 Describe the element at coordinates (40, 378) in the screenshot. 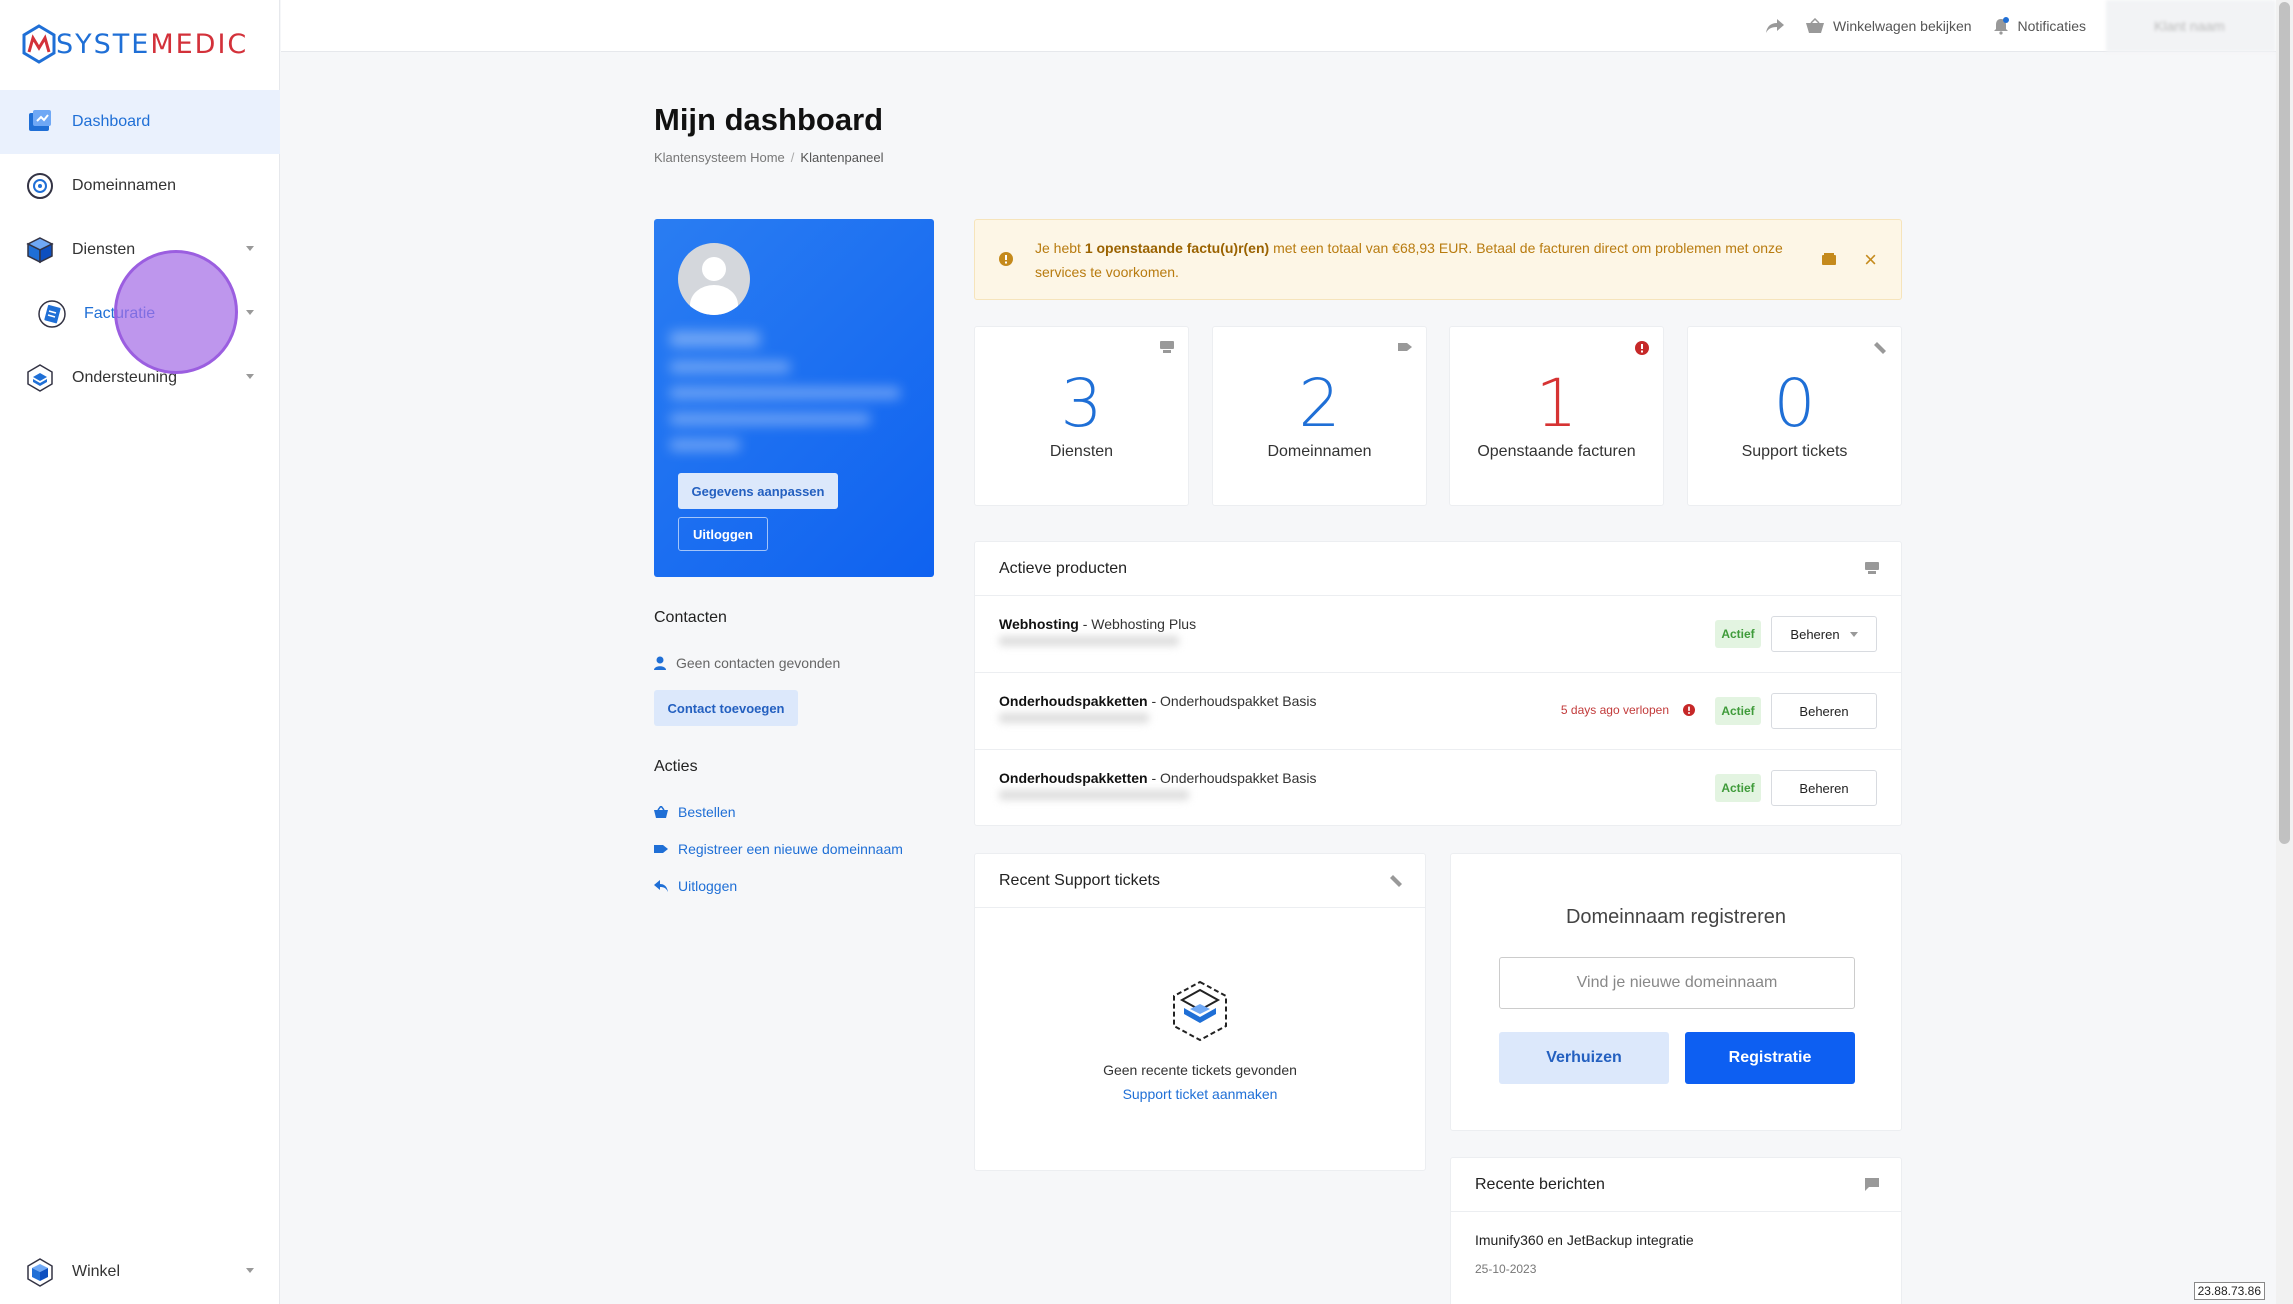

I see `support-icon` at that location.